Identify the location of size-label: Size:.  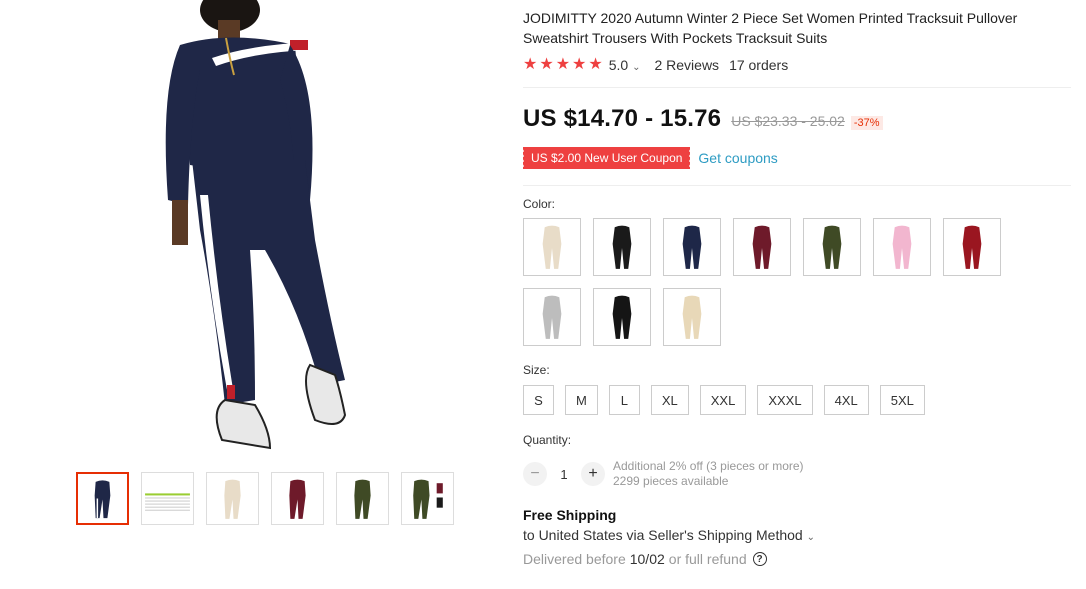
(536, 370).